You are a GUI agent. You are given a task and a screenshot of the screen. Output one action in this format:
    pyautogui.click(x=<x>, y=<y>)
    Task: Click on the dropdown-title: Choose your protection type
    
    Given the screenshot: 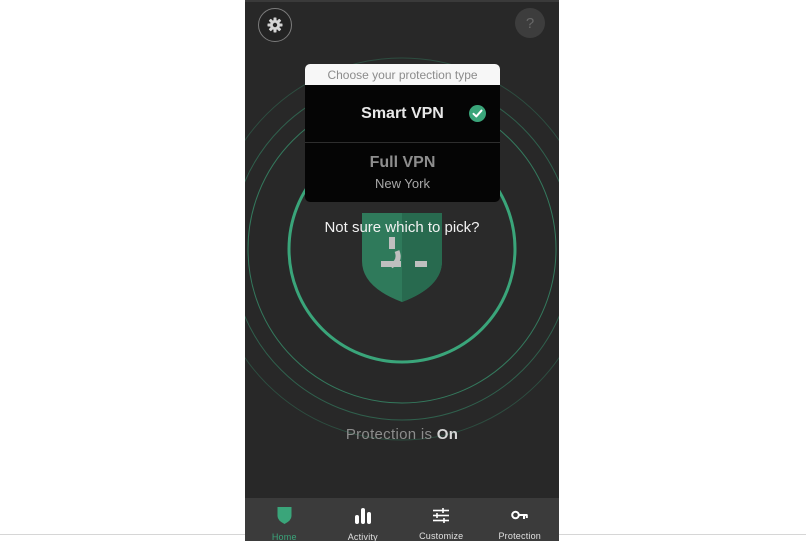 What is the action you would take?
    pyautogui.click(x=402, y=74)
    